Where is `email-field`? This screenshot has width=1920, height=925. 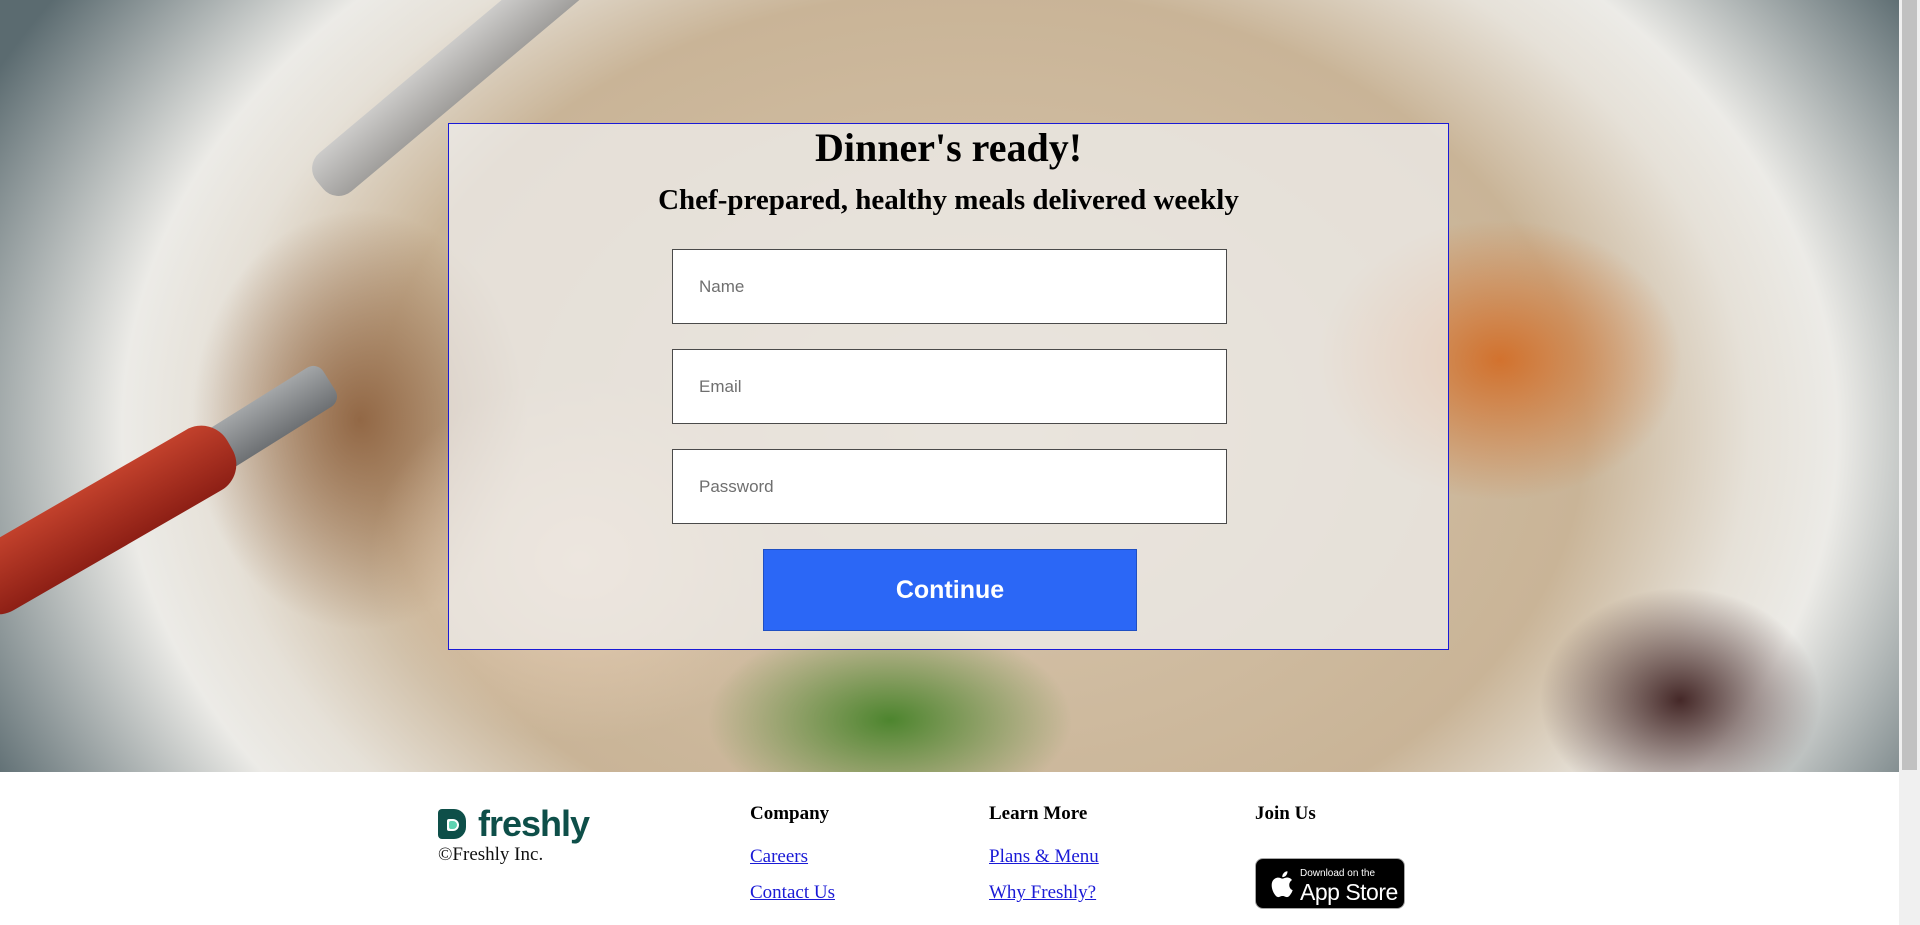 email-field is located at coordinates (949, 386).